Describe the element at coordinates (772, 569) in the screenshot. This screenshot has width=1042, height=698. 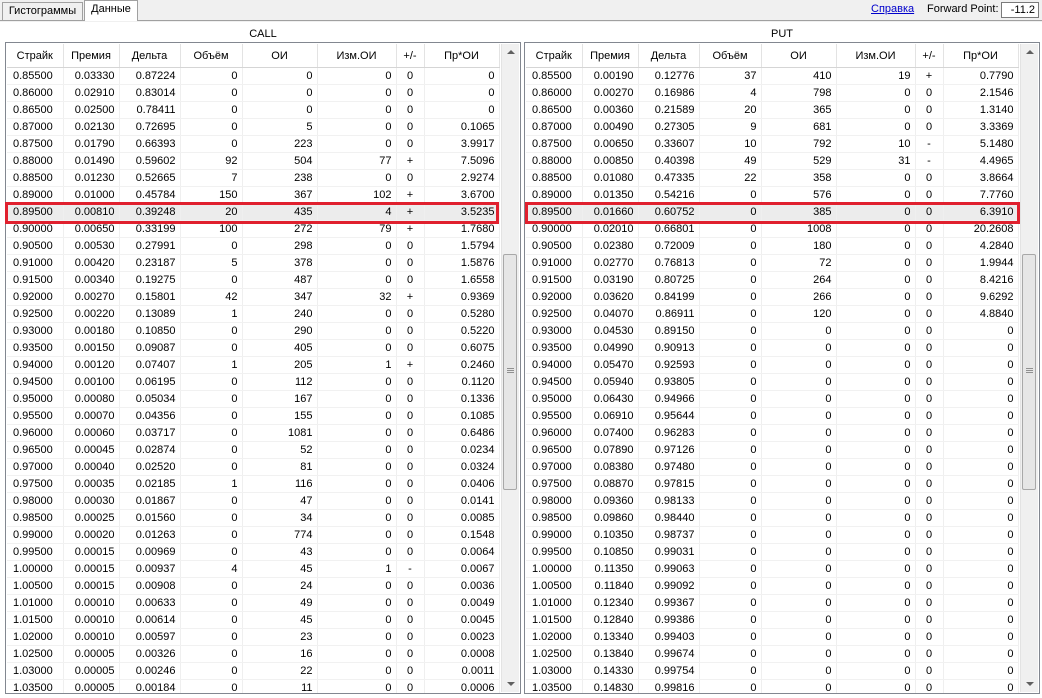
I see `table-row: 1.00000 0.11350 0.99063 0 0 0 0 0` at that location.